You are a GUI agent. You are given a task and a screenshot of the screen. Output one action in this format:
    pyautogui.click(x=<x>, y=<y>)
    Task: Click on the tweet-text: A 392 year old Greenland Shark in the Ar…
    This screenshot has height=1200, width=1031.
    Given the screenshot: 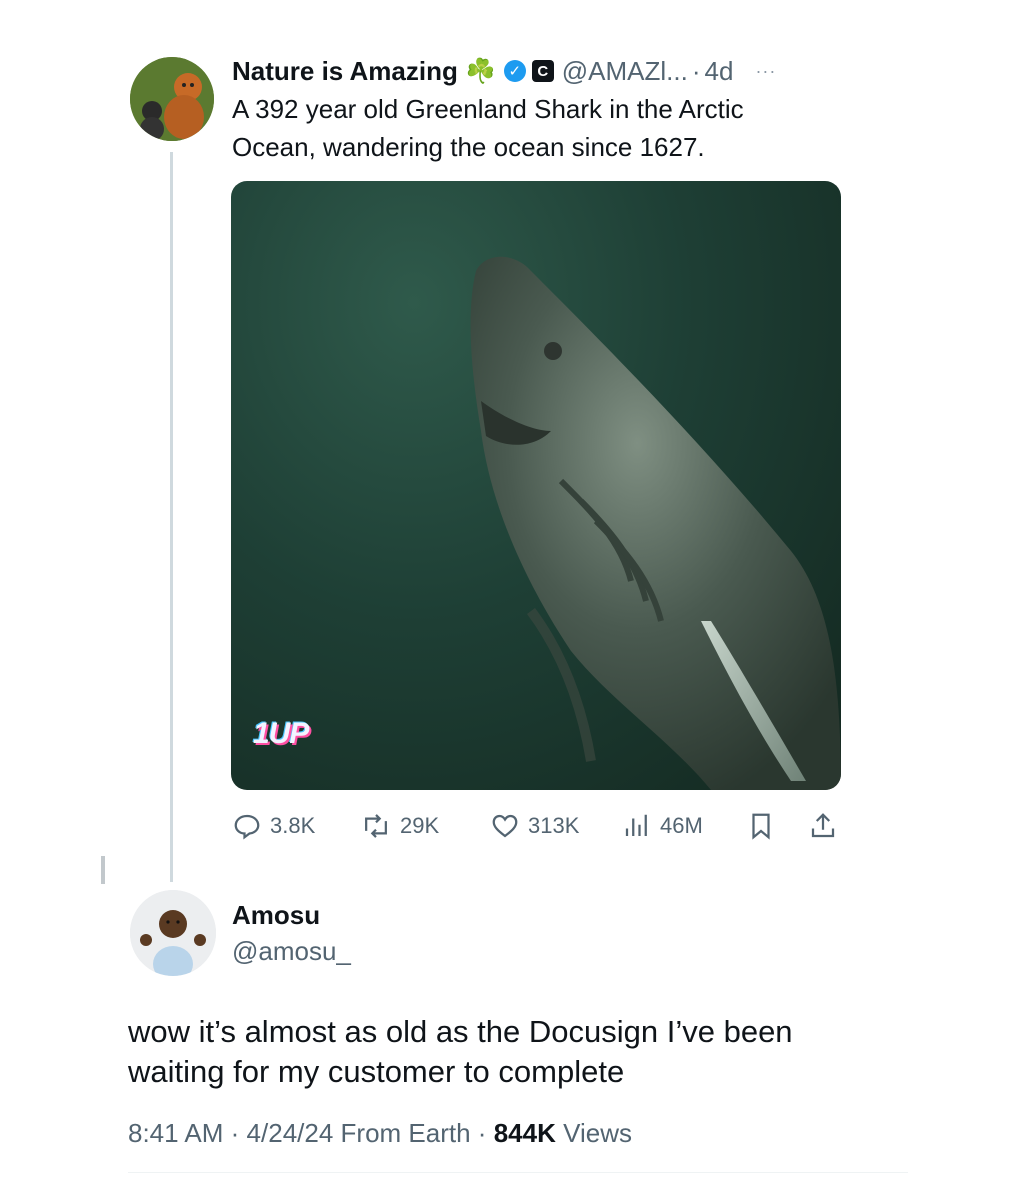 What is the action you would take?
    pyautogui.click(x=488, y=128)
    